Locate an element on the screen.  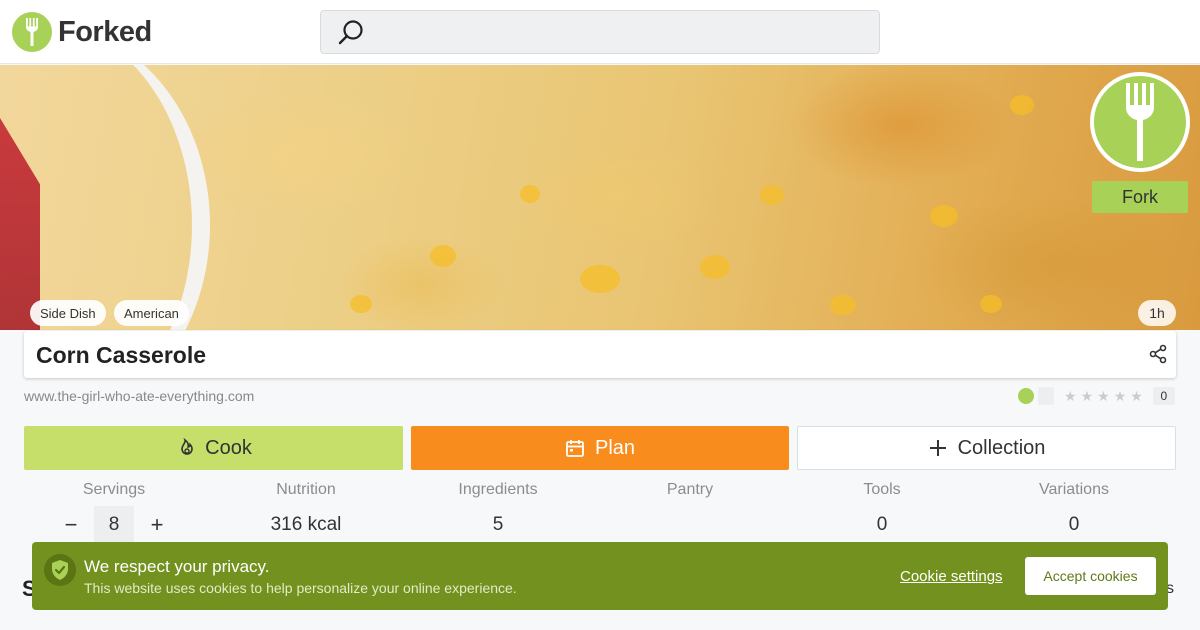
plus-icon is located at coordinates (937, 448).